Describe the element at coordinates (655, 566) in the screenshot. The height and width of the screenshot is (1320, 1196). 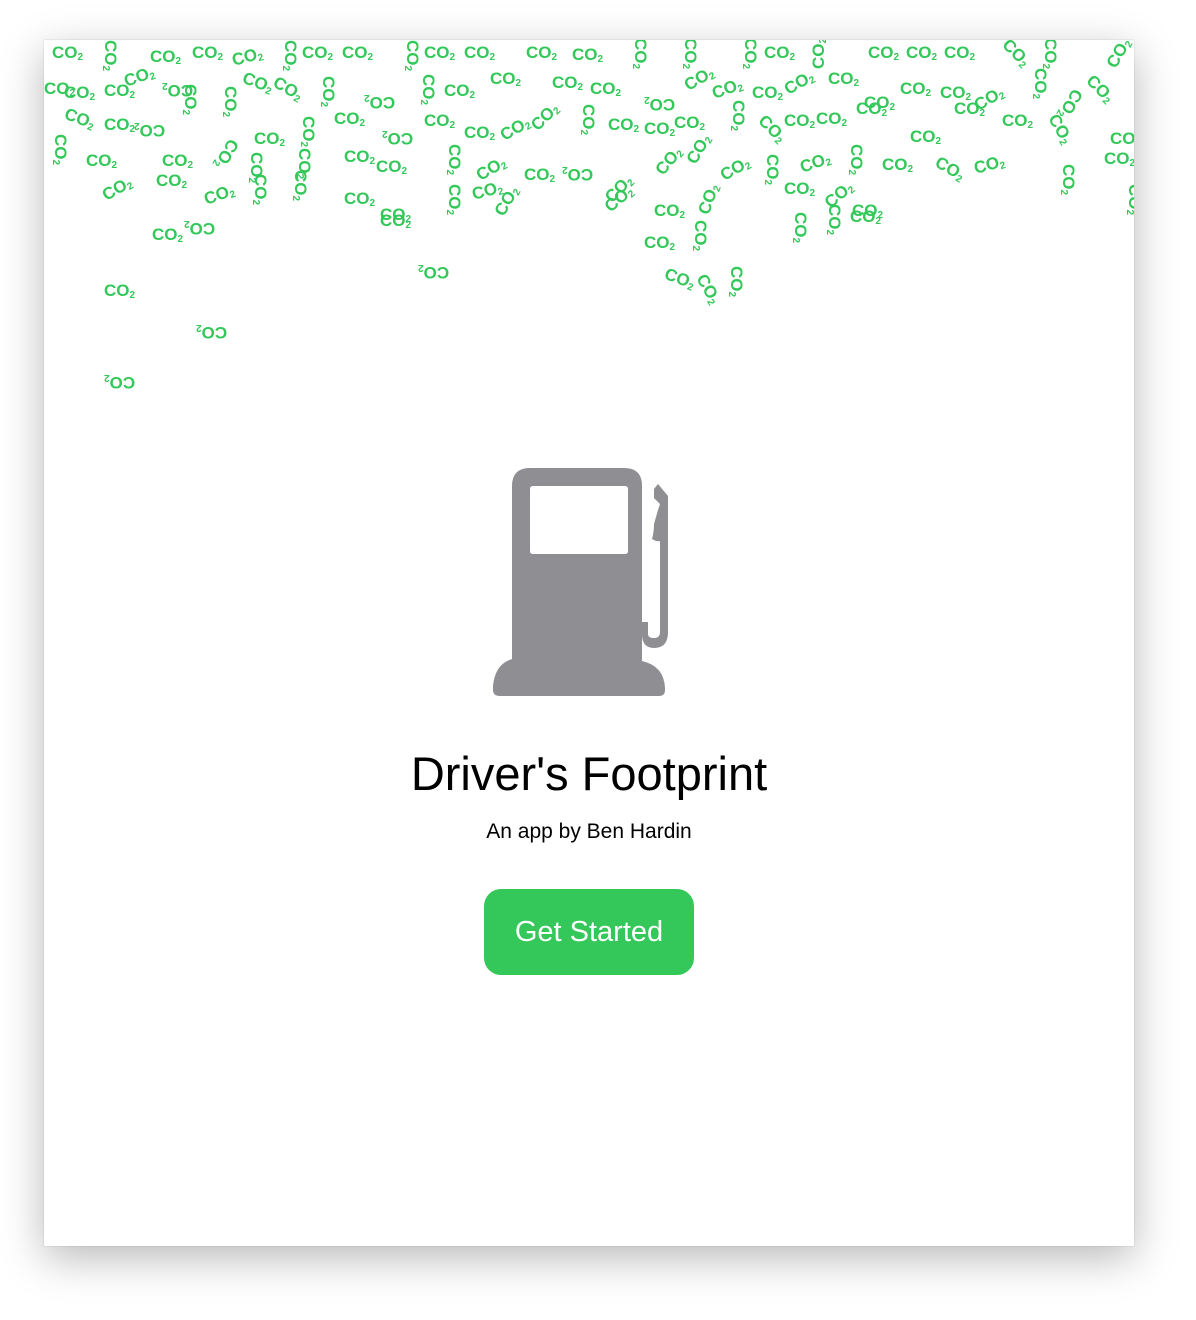
I see `fuel-pump-nozzle` at that location.